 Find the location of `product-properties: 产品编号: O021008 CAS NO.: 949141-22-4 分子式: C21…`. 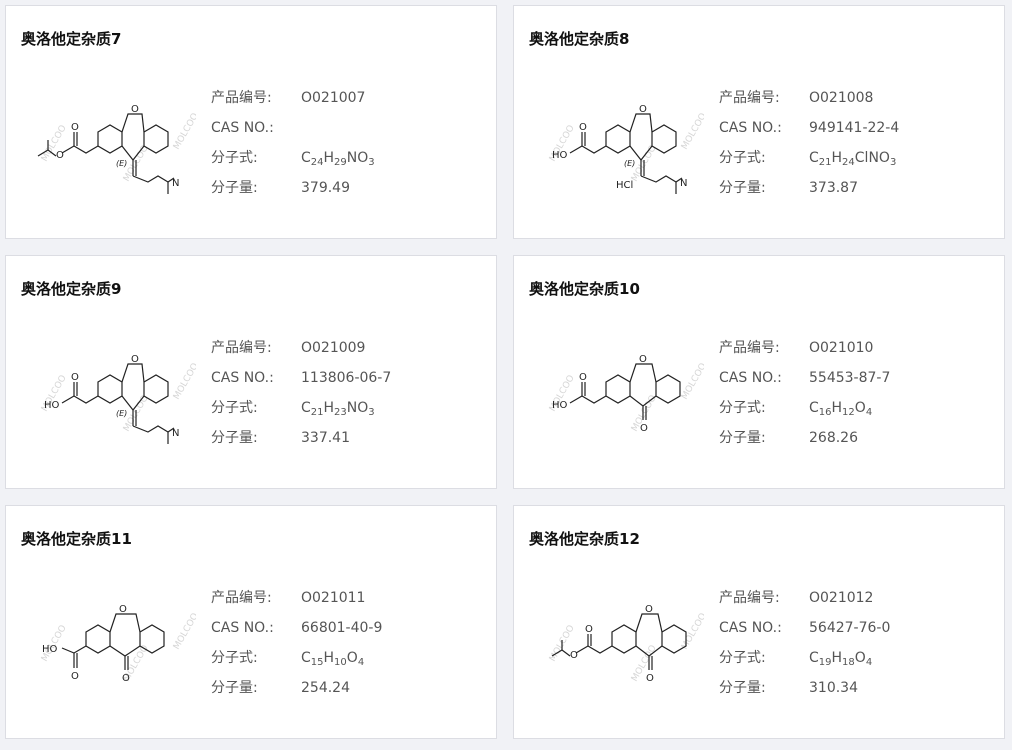

product-properties: 产品编号: O021008 CAS NO.: 949141-22-4 分子式: C21… is located at coordinates (809, 148).